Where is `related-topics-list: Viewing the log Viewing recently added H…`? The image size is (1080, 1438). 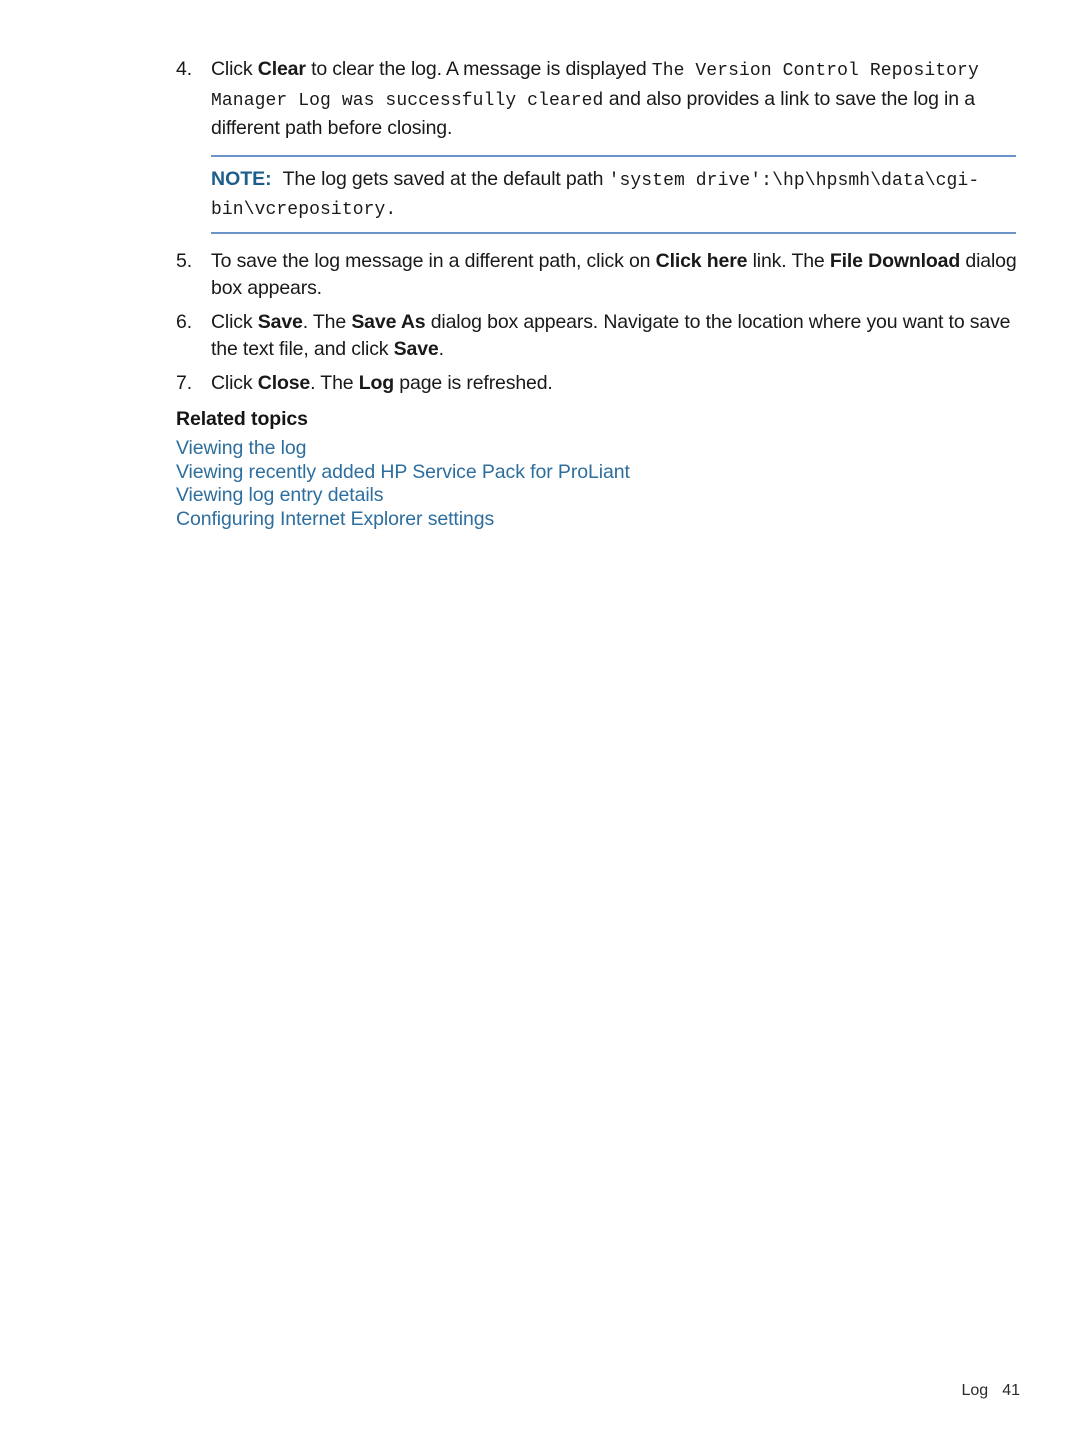
related-topics-list: Viewing the log Viewing recently added H… is located at coordinates (598, 484).